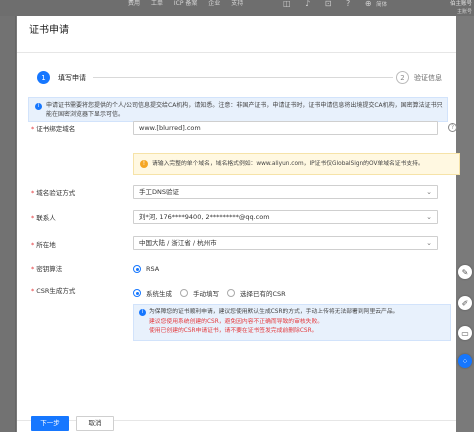 Image resolution: width=474 pixels, height=432 pixels. I want to click on cancel-button: 取消, so click(95, 423).